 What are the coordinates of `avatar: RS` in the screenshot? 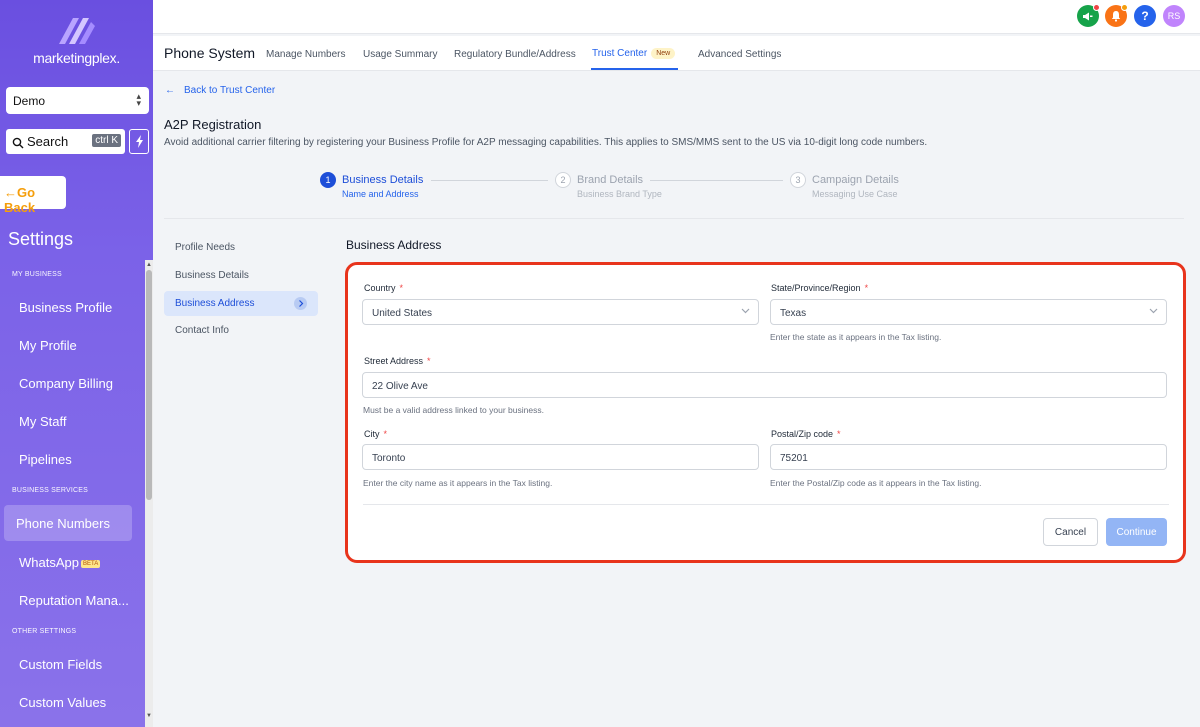 It's located at (1174, 16).